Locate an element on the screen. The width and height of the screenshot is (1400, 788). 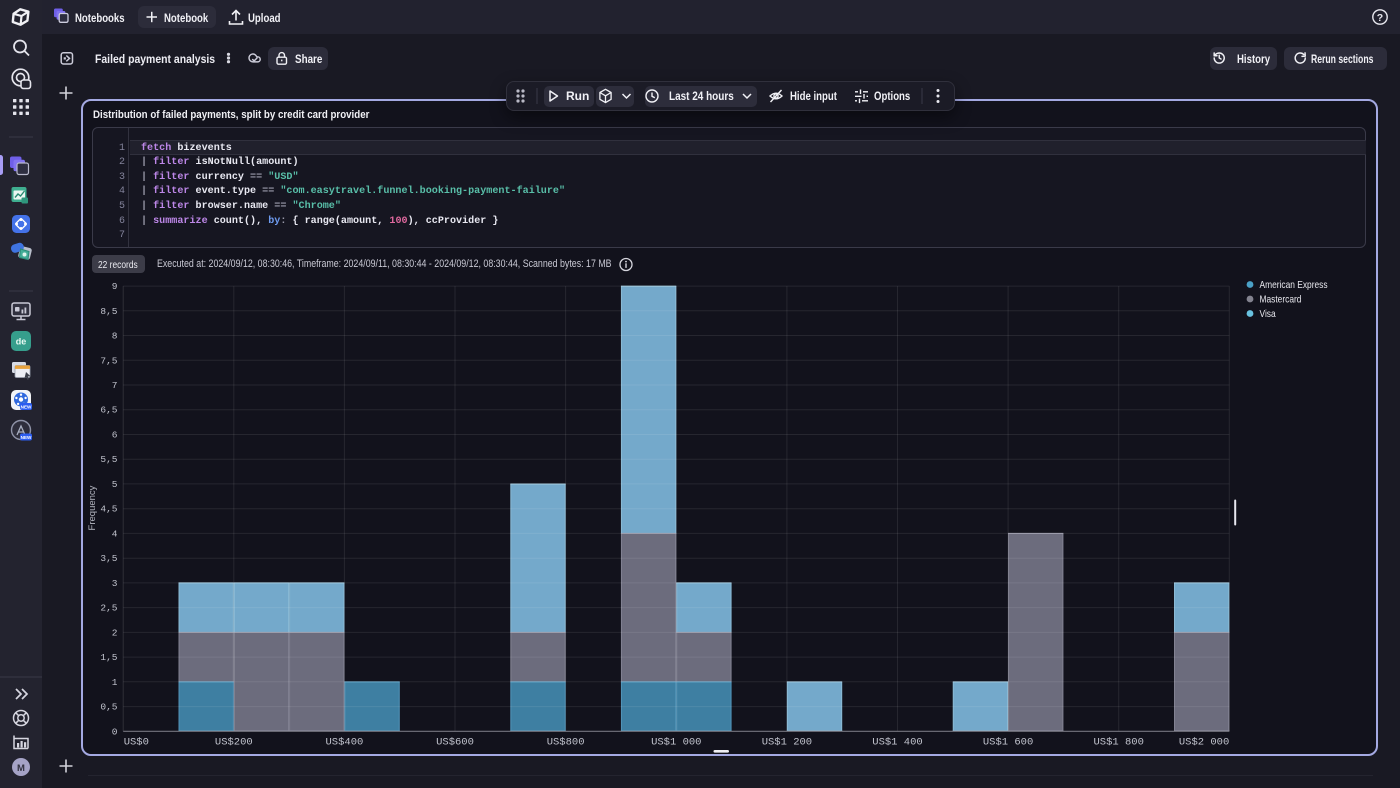
svg-text: M is located at coordinates (21, 768).